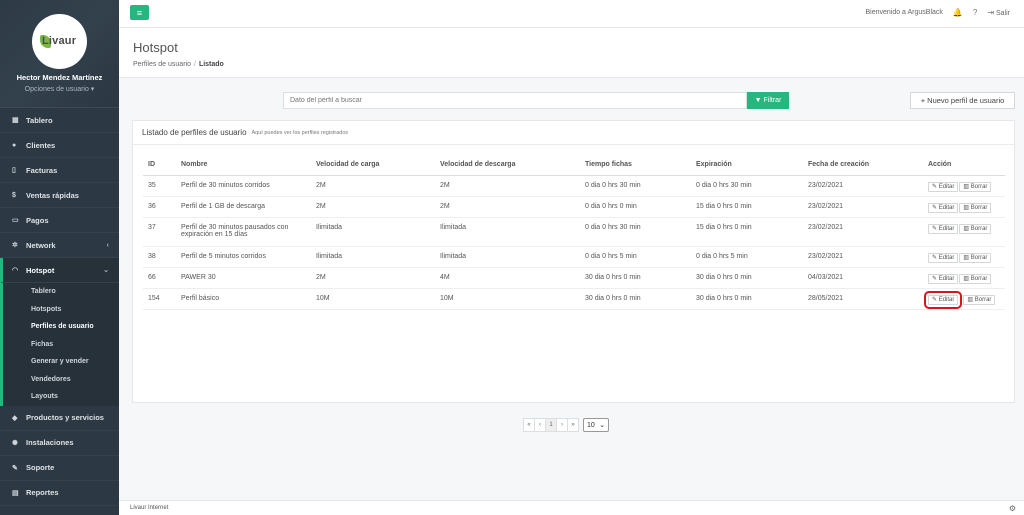 This screenshot has height=515, width=1024. I want to click on sidebar-item-pagos: ▭ Pagos, so click(59, 220).